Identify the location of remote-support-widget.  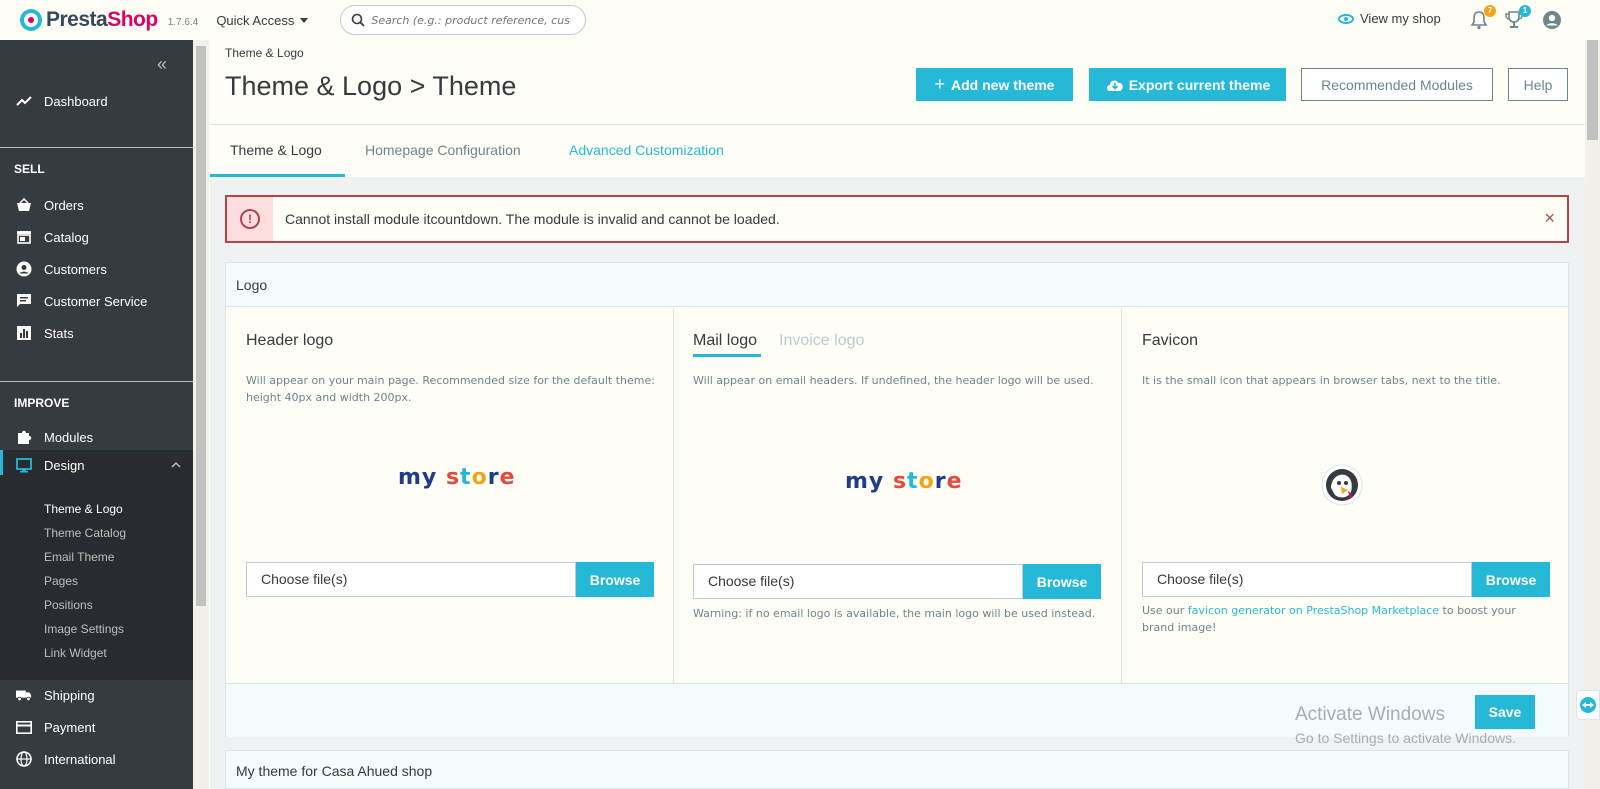
(1588, 705).